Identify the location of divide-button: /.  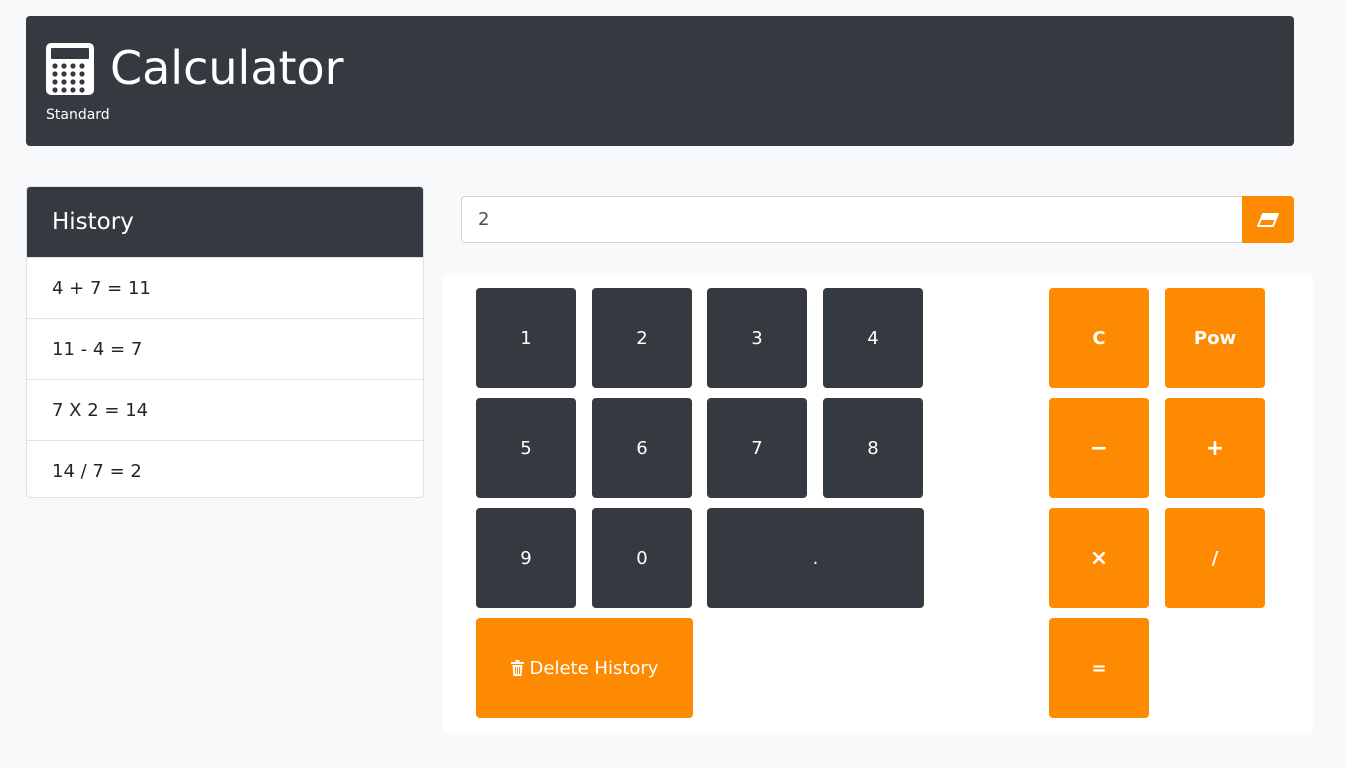
(1215, 558).